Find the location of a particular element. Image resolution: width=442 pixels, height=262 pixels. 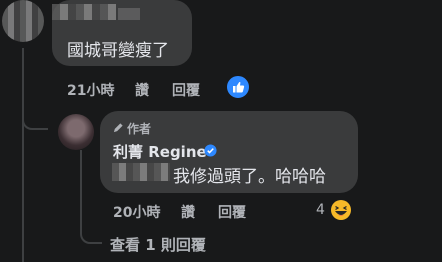

reaction-count: 4 is located at coordinates (320, 210).